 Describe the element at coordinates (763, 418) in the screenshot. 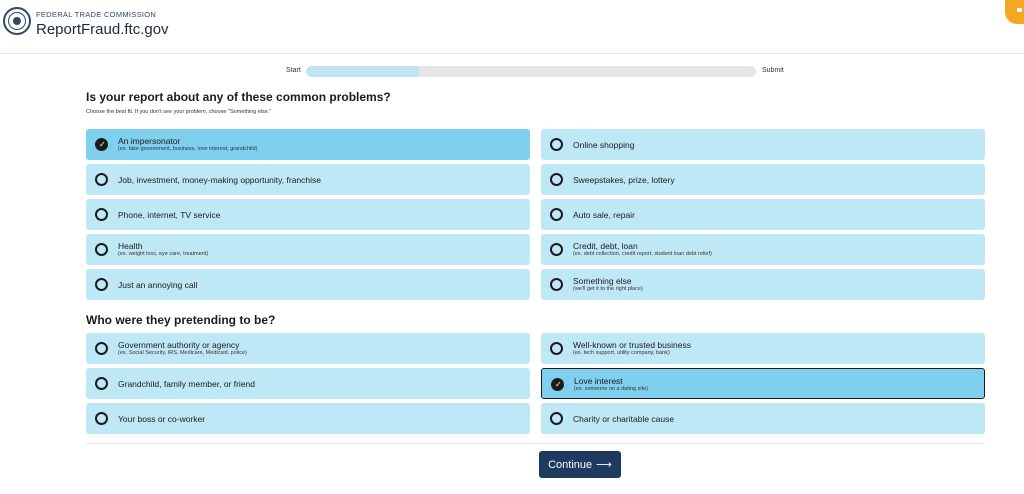

I see `option-item: Charity or charitable cause` at that location.